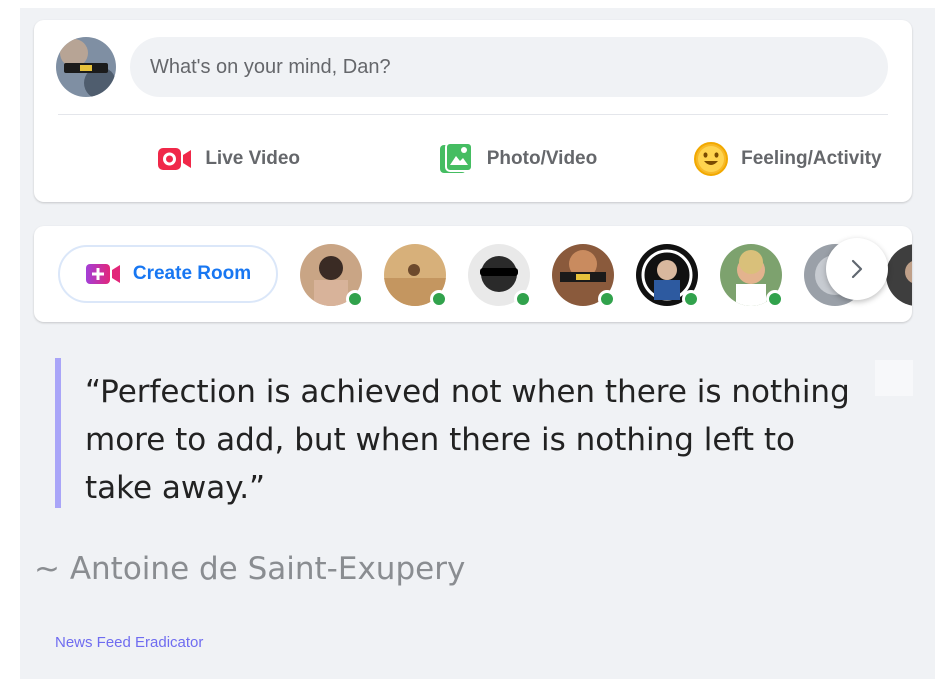  Describe the element at coordinates (250, 569) in the screenshot. I see `quote-author: ~ Antoine de Saint-Exupery` at that location.